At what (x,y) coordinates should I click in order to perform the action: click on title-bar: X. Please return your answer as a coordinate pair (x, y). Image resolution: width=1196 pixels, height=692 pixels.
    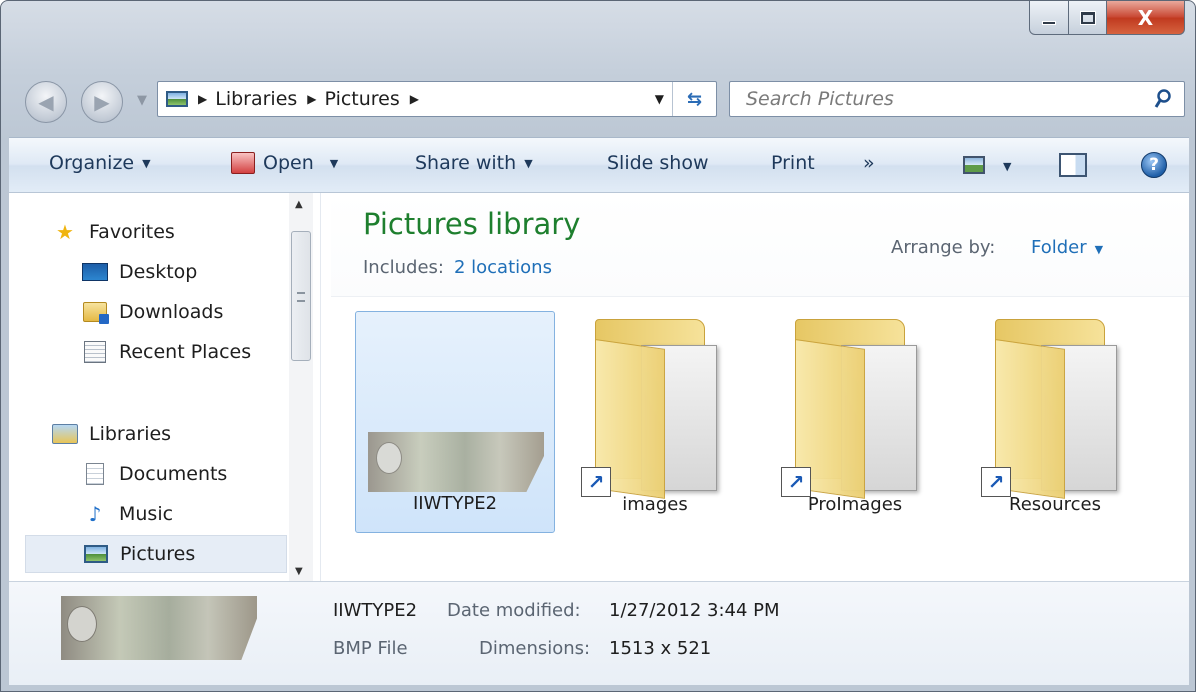
    Looking at the image, I should click on (598, 33).